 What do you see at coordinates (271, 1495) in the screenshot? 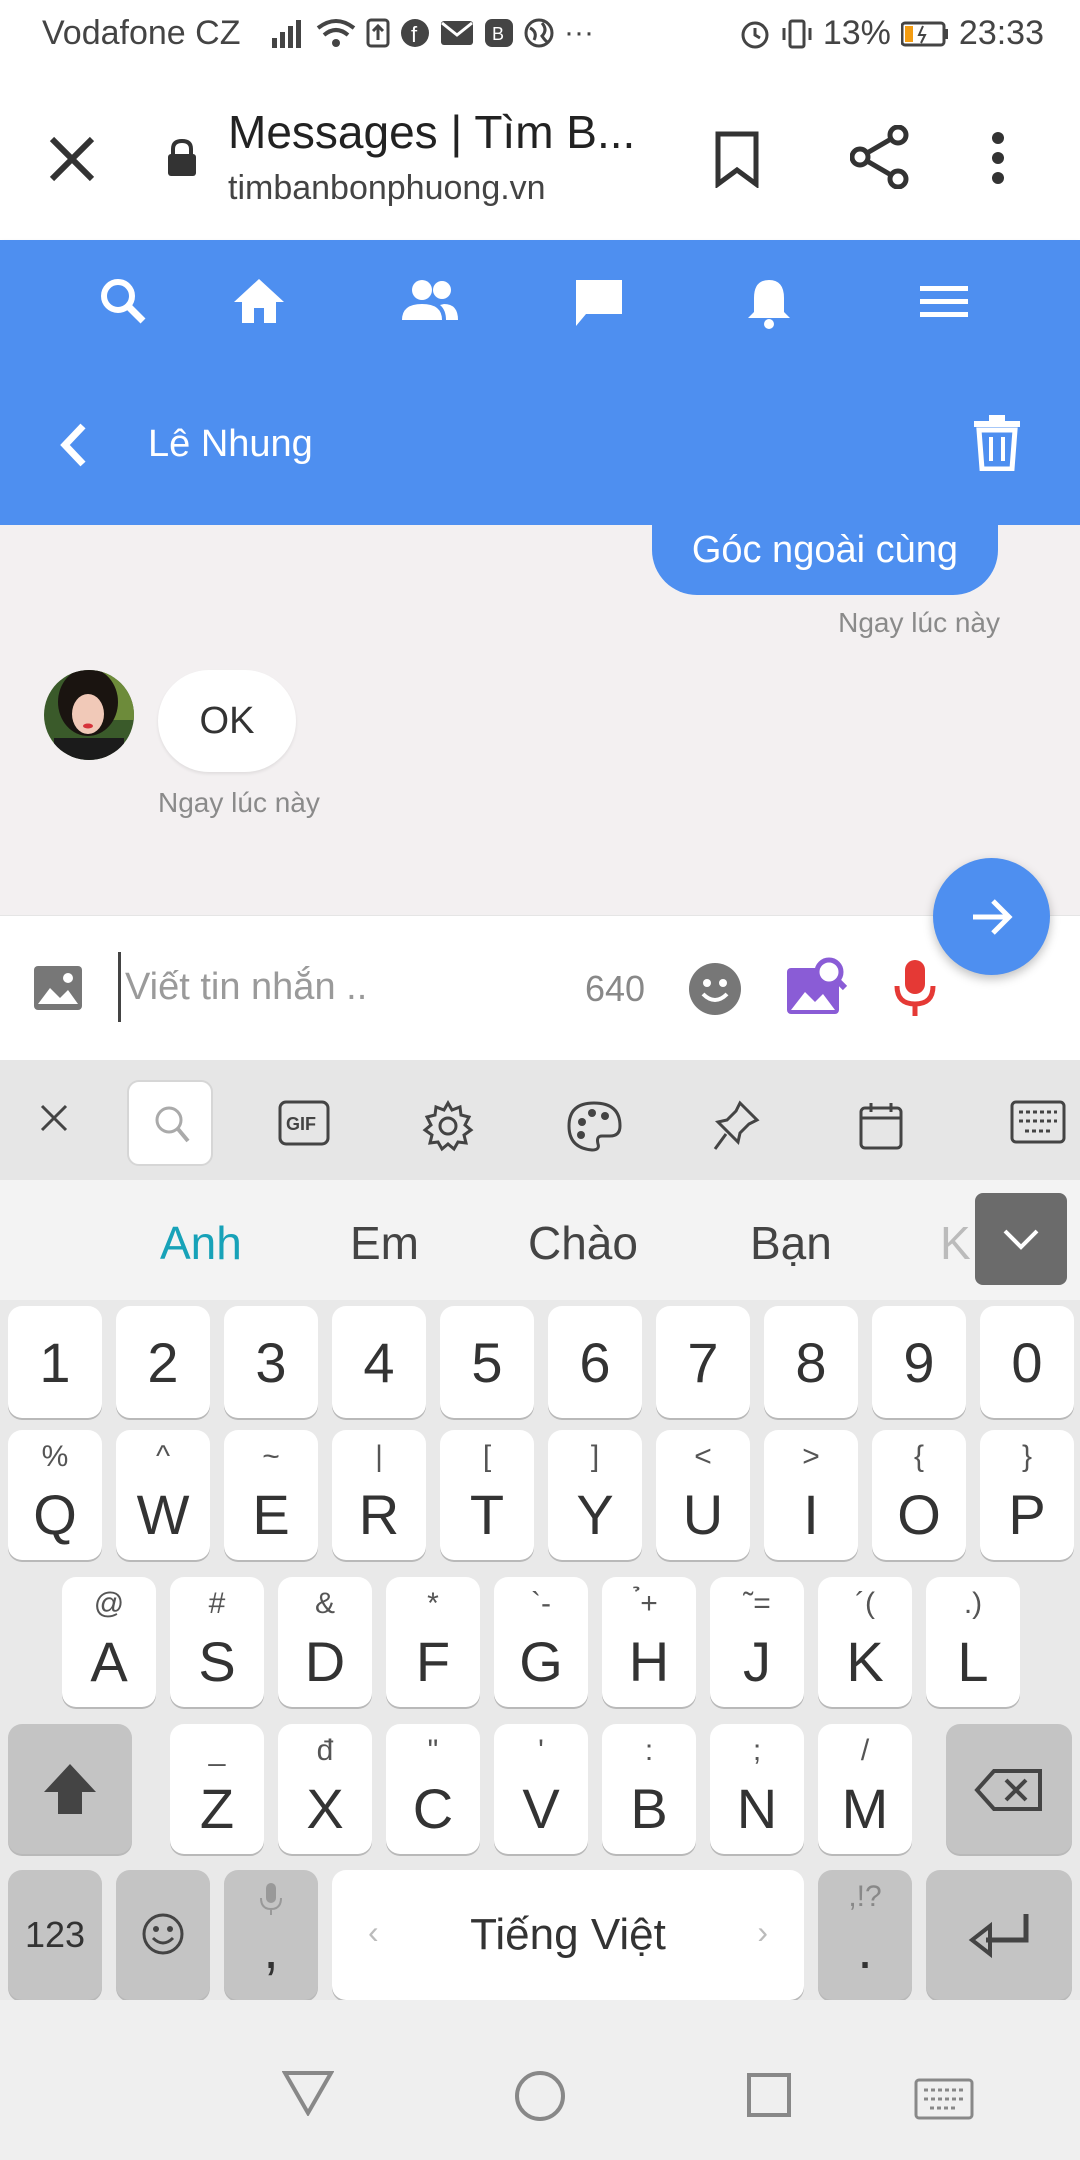
I see `key-e: ~ E` at bounding box center [271, 1495].